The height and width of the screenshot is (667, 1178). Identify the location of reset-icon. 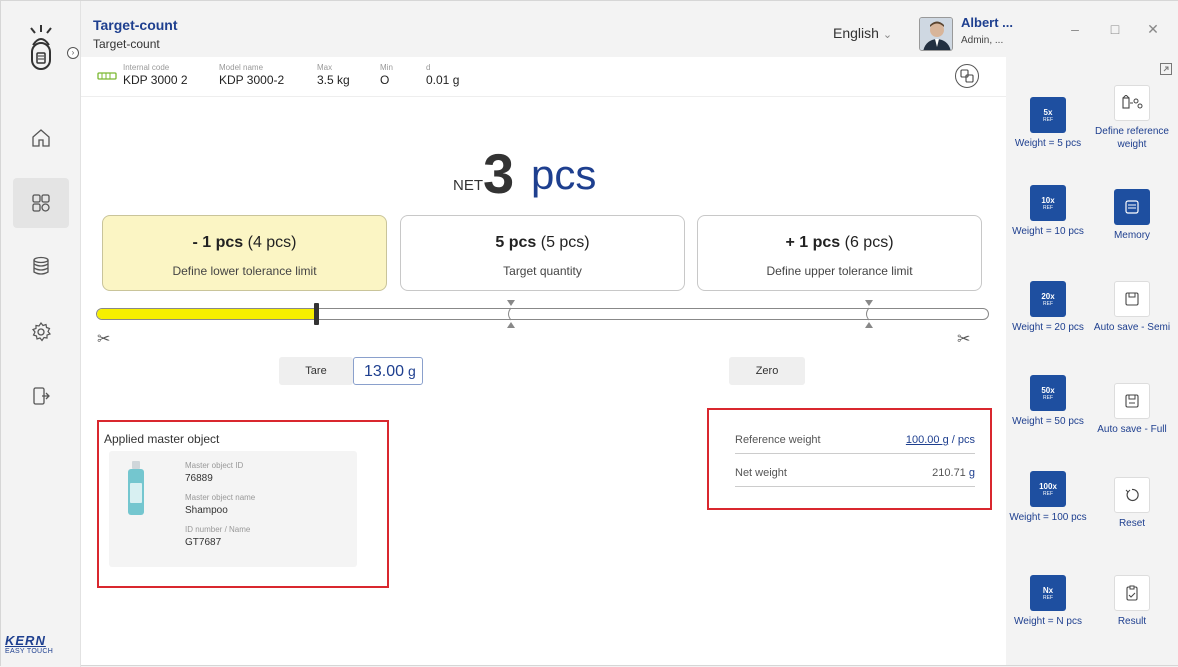
(1132, 495).